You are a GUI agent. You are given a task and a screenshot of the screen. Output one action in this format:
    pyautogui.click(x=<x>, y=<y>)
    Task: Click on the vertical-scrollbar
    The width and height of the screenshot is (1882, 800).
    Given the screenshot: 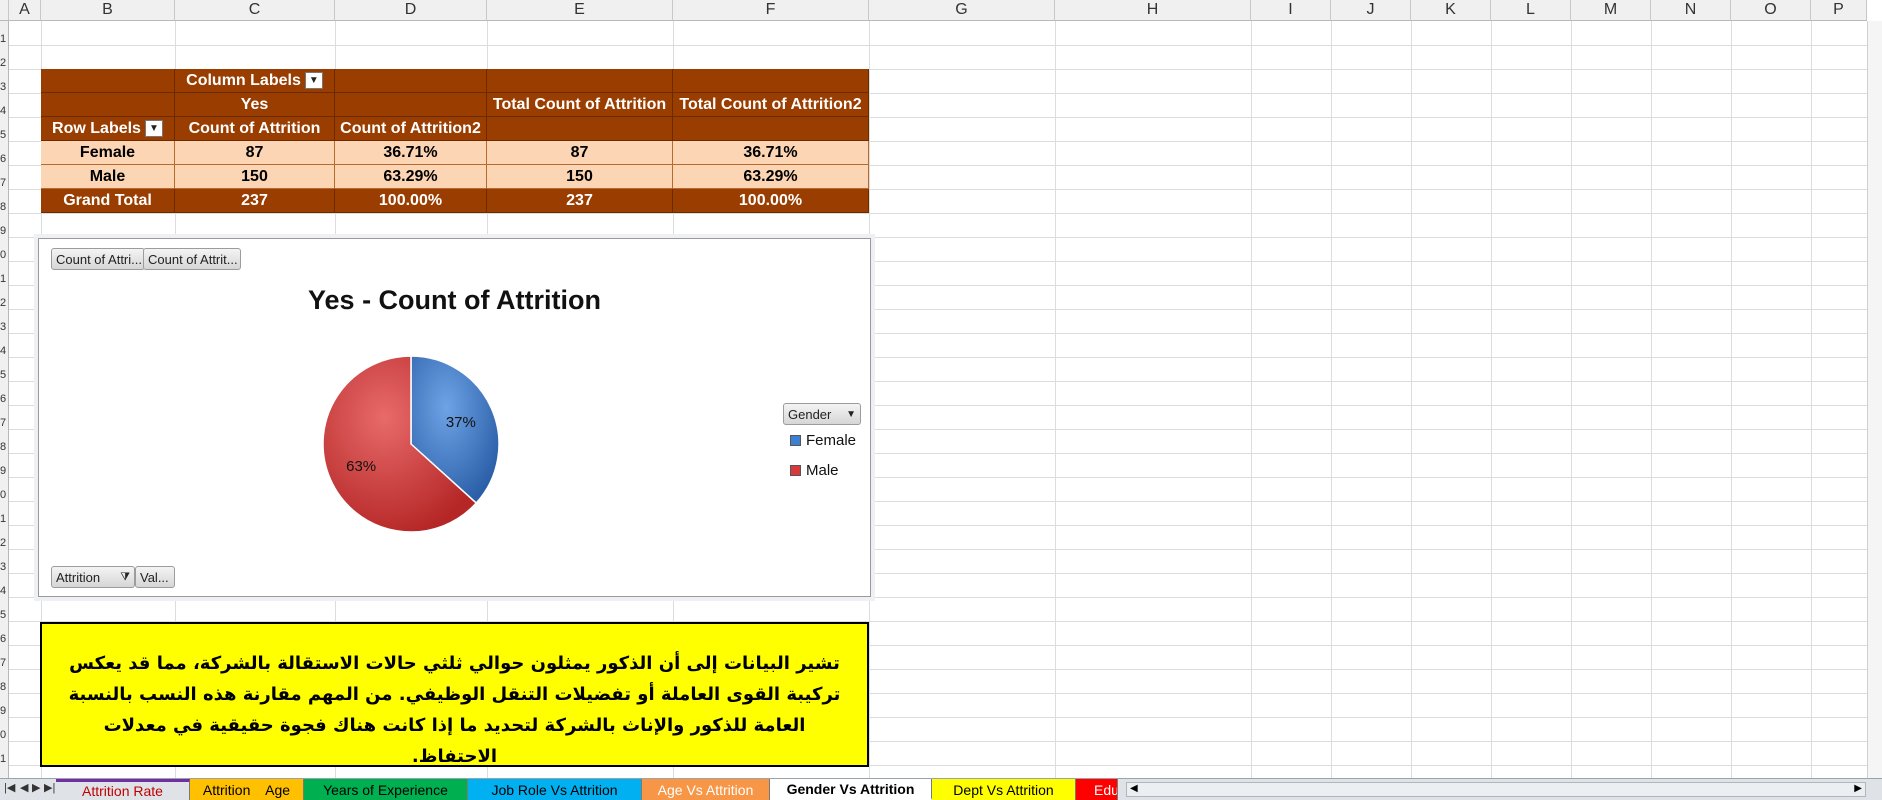 What is the action you would take?
    pyautogui.click(x=1874, y=399)
    